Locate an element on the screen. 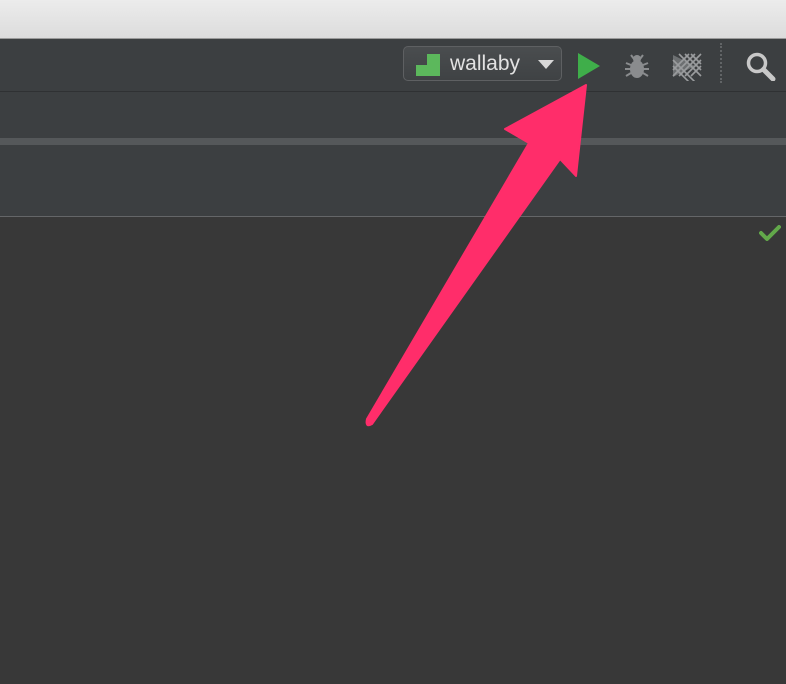 The width and height of the screenshot is (786, 684). wallaby-logo-icon is located at coordinates (428, 65).